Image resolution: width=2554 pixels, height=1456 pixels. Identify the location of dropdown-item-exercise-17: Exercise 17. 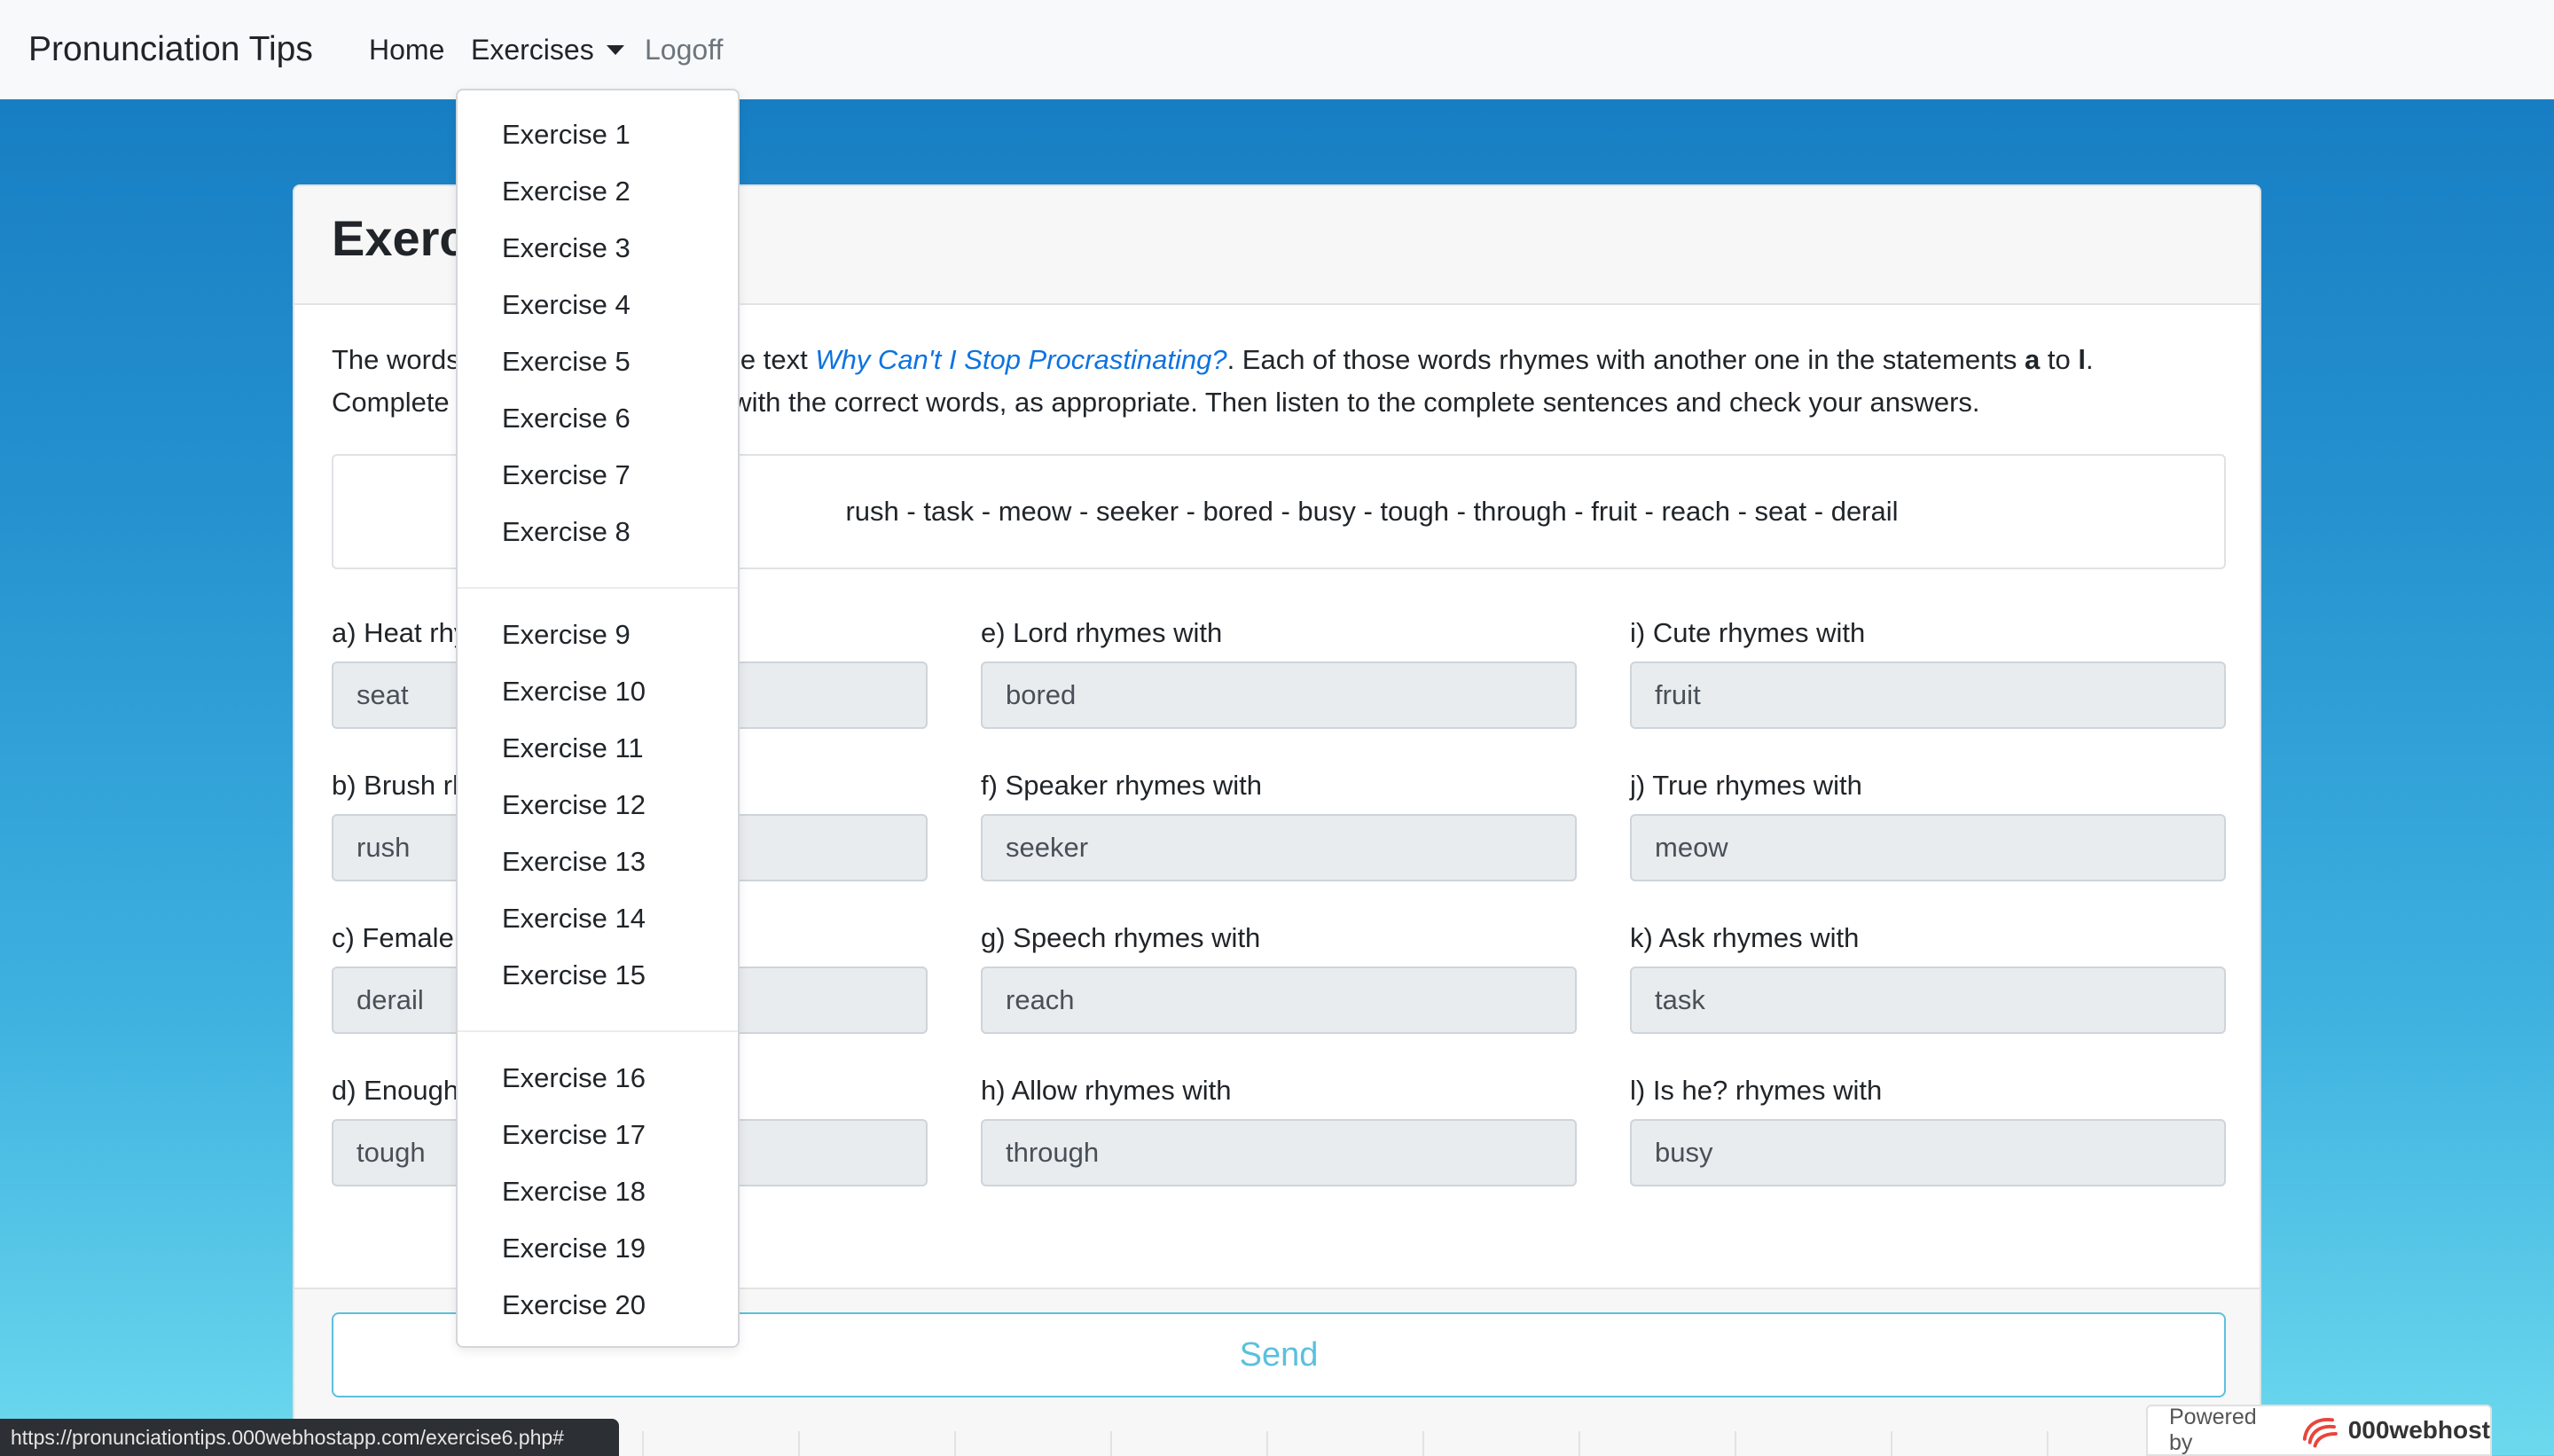
(574, 1135).